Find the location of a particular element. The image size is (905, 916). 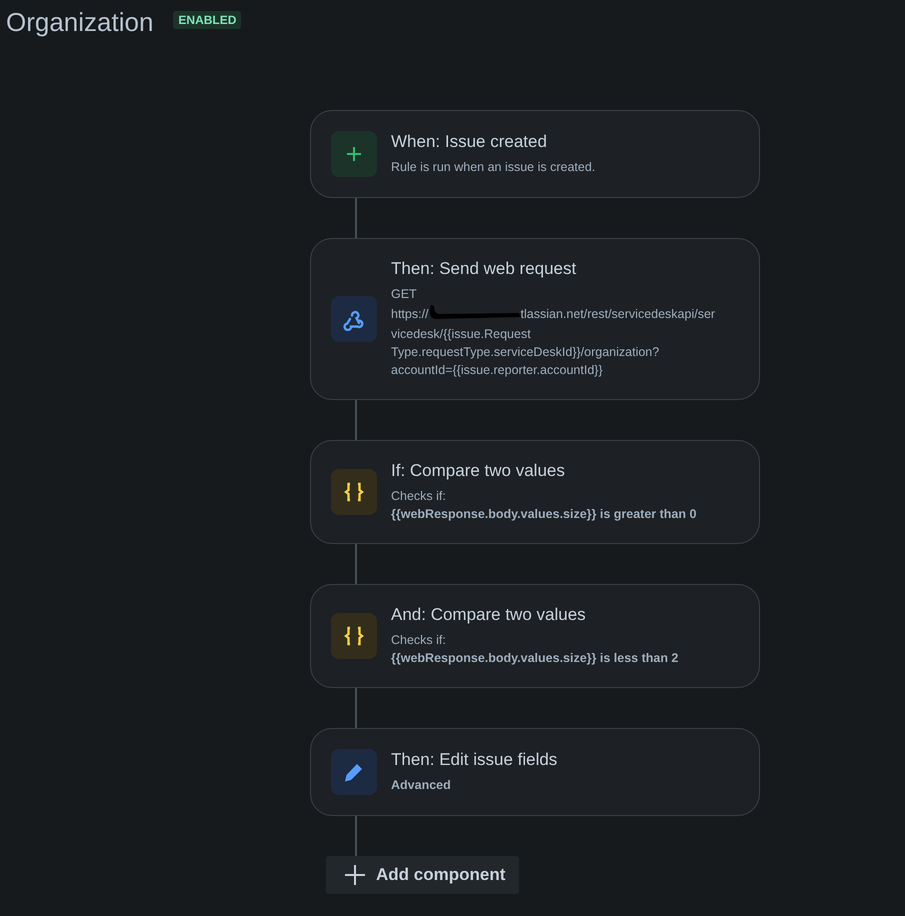

card-detail: vicedesk/{{issue.Request is located at coordinates (461, 334).